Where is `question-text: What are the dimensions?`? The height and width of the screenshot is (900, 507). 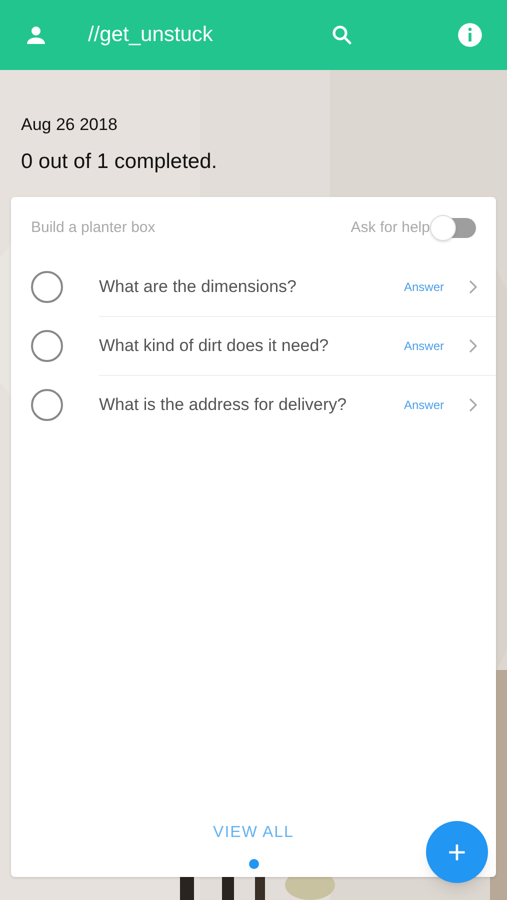
question-text: What are the dimensions? is located at coordinates (197, 287).